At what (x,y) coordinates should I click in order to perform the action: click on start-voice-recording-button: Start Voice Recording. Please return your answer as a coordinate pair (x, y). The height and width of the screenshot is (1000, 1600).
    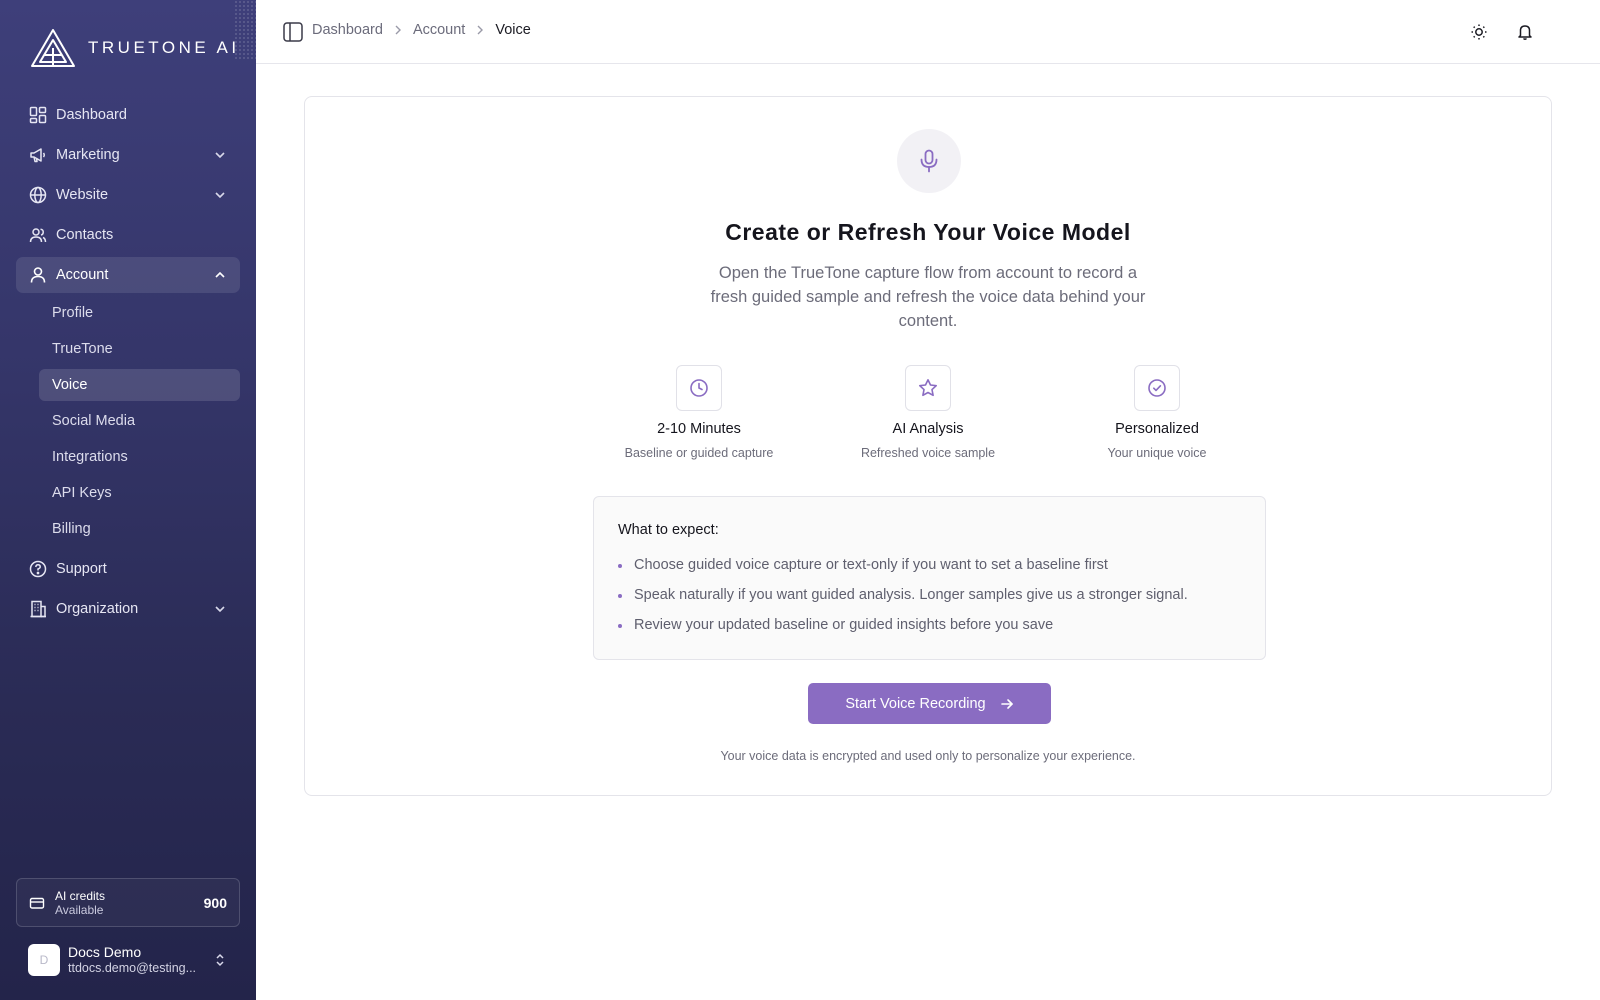
    Looking at the image, I should click on (929, 703).